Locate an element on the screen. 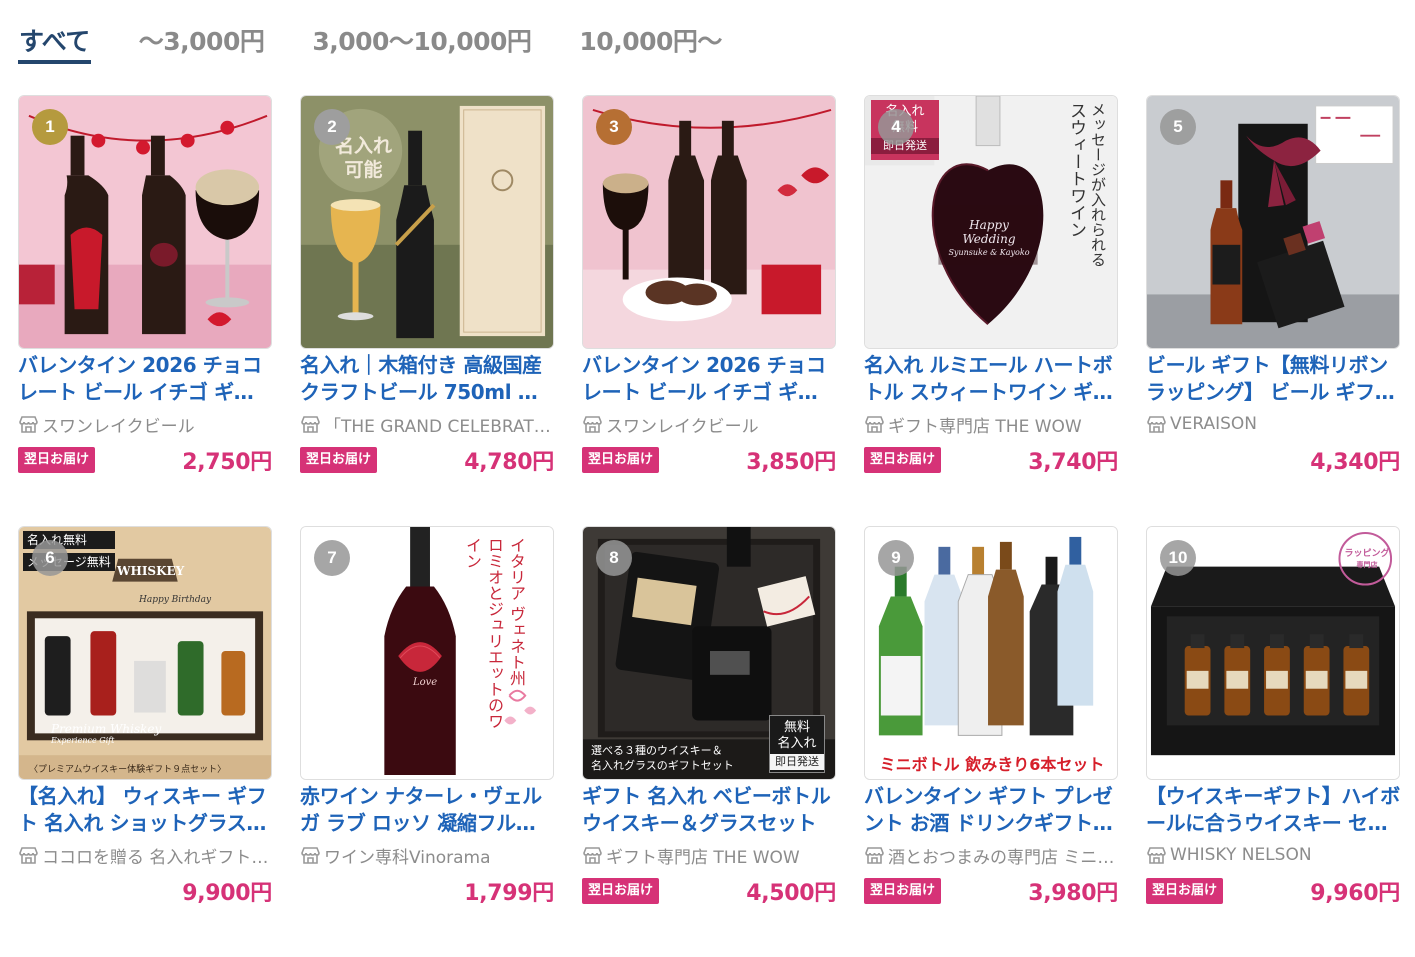 The height and width of the screenshot is (957, 1415). product-image: イタリア ヴェネト州 ロミオとジュリエットのワイン Love 7 is located at coordinates (427, 653).